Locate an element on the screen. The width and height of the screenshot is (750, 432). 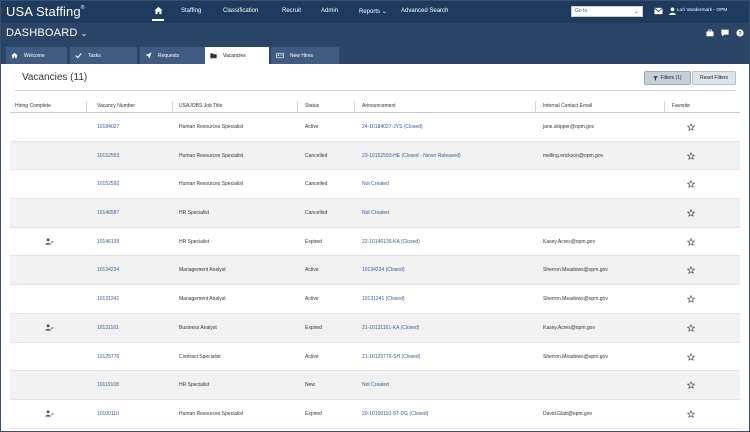
briefcase-icon is located at coordinates (710, 33).